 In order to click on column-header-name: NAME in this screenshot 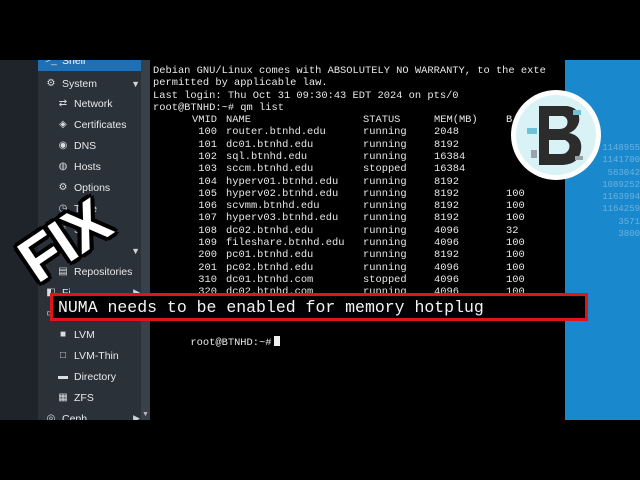, I will do `click(238, 120)`.